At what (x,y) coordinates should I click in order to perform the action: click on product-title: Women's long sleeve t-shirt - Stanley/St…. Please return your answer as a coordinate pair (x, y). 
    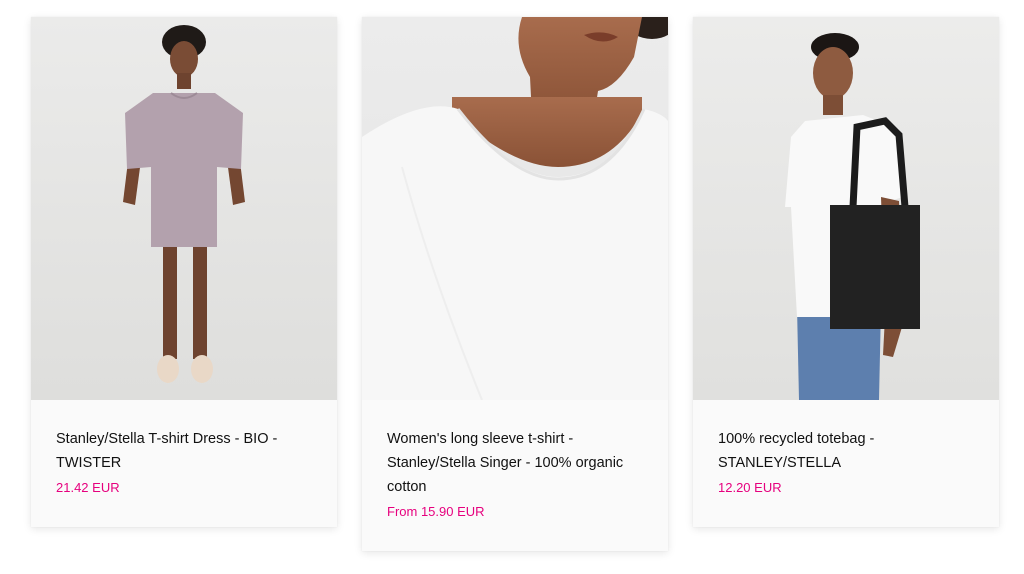
    Looking at the image, I should click on (515, 463).